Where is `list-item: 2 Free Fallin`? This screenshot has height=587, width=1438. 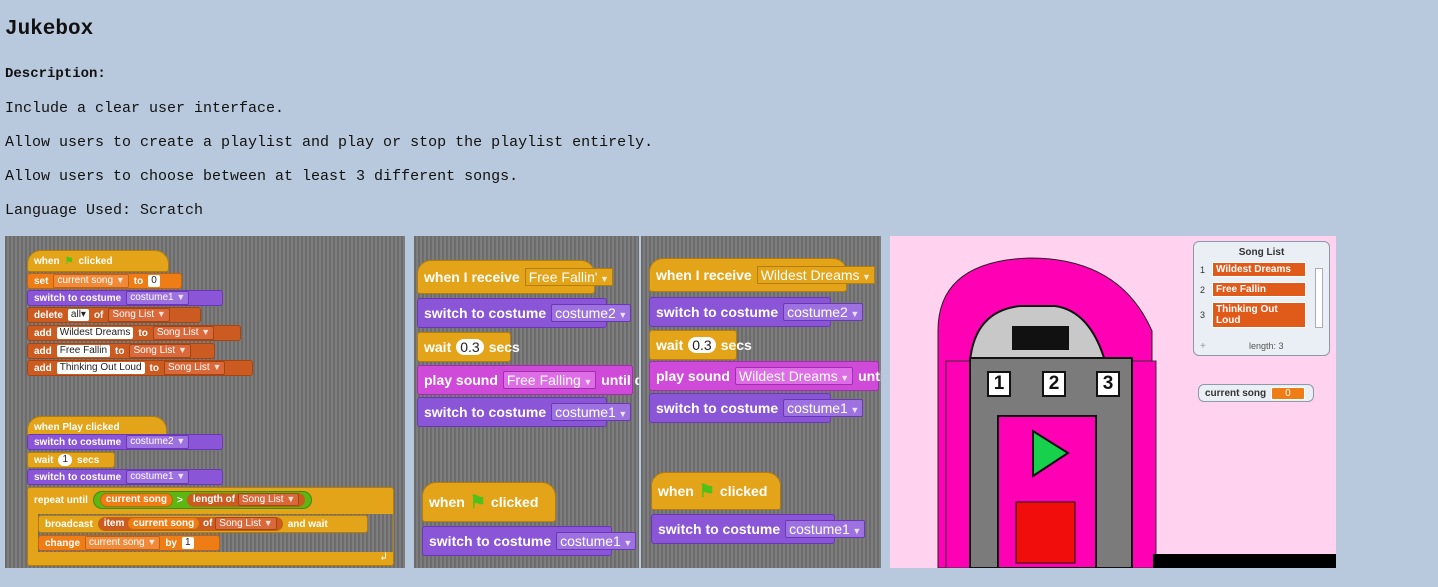 list-item: 2 Free Fallin is located at coordinates (1260, 291).